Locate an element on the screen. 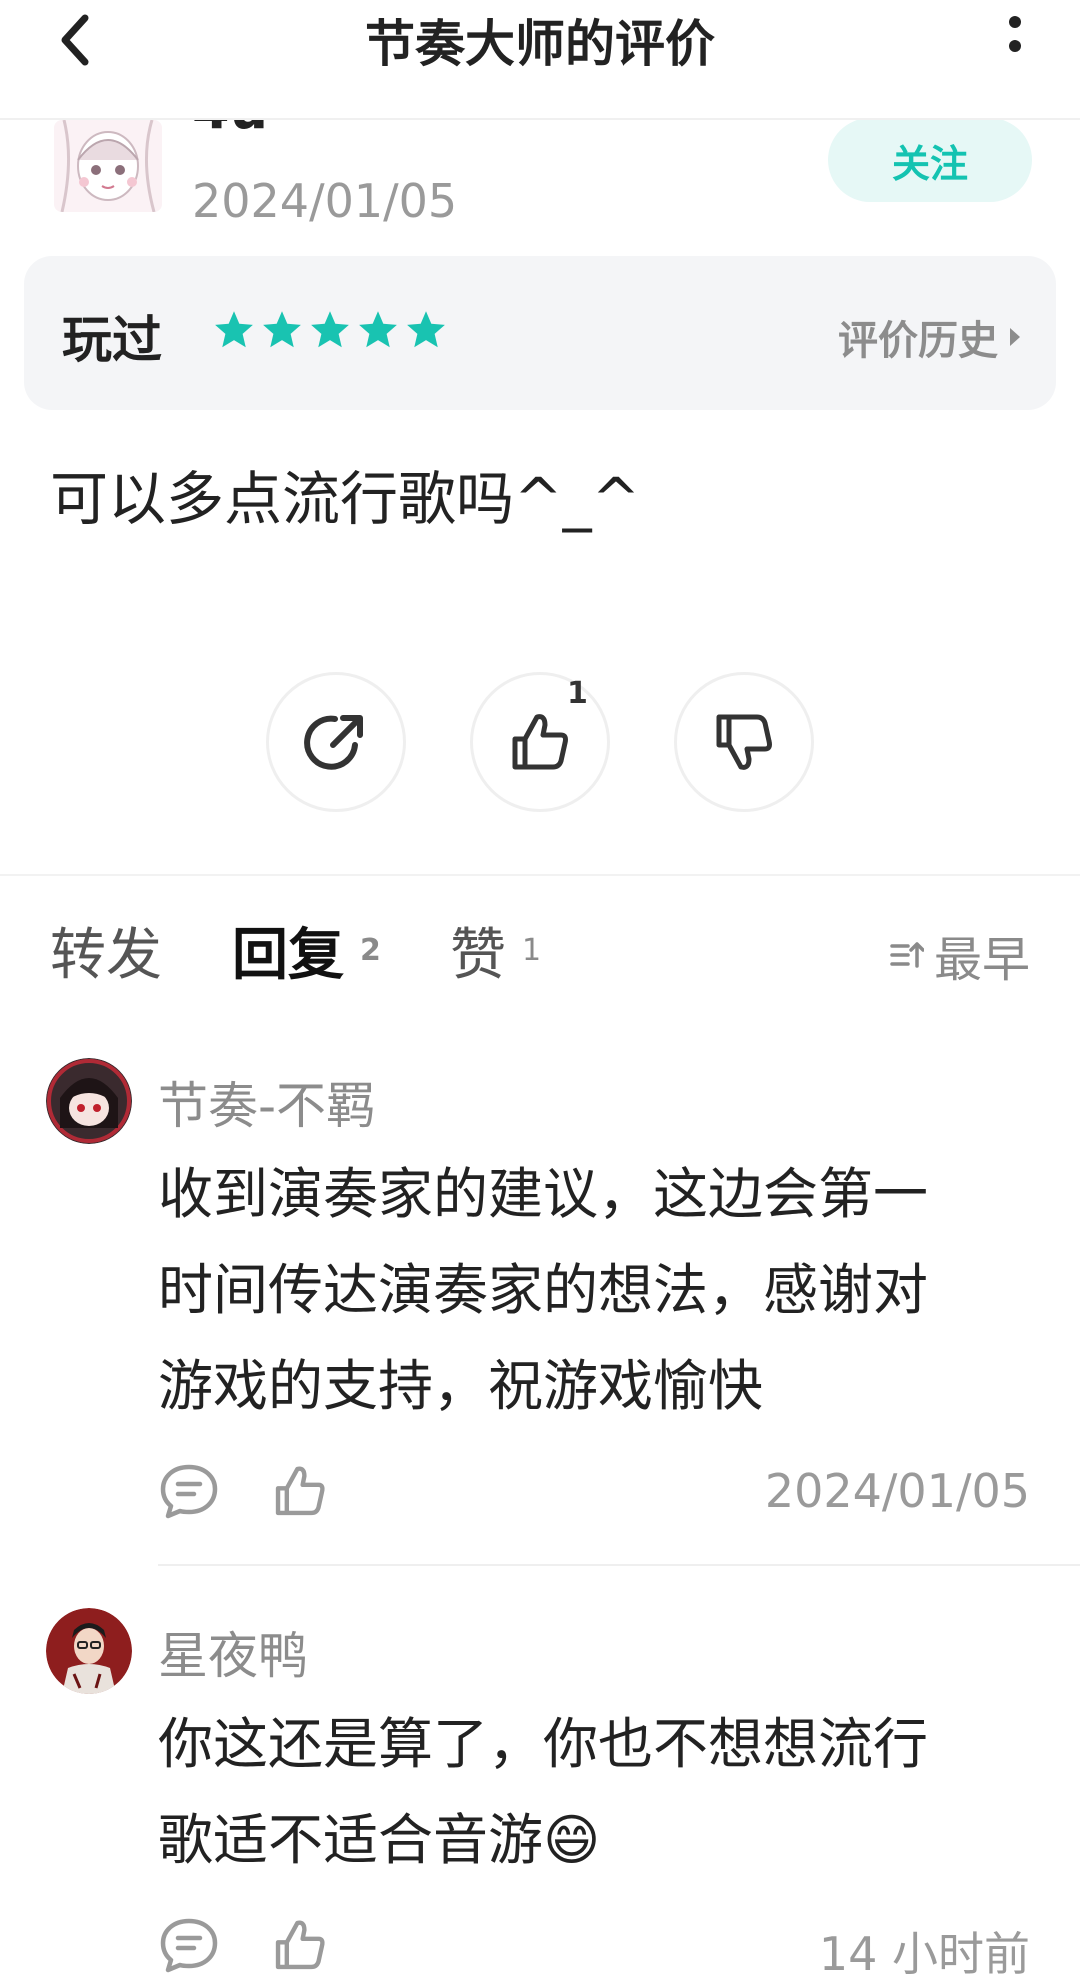 The width and height of the screenshot is (1080, 1980). tab-bar: 转发 回复 2 赞1 最早 is located at coordinates (540, 970).